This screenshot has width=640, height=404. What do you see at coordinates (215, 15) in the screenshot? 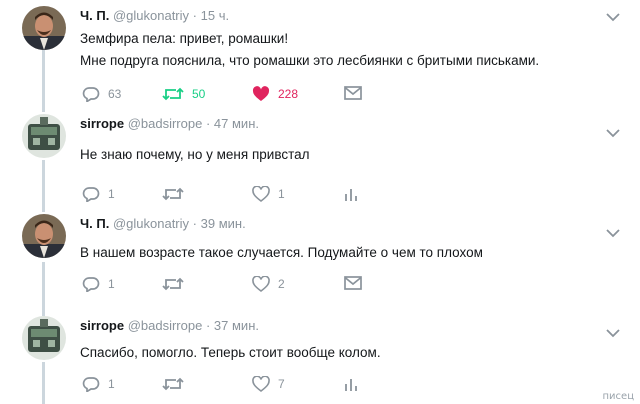
I see `timestamp: 15 ч.` at bounding box center [215, 15].